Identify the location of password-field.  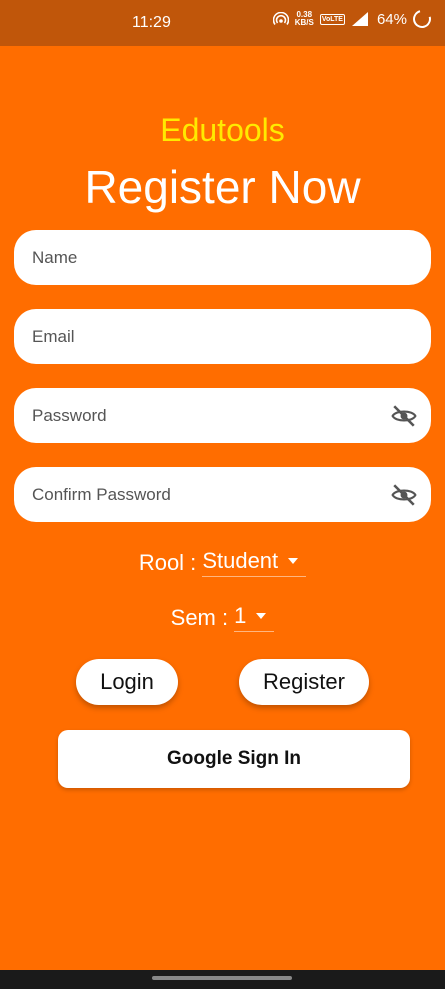
(222, 415).